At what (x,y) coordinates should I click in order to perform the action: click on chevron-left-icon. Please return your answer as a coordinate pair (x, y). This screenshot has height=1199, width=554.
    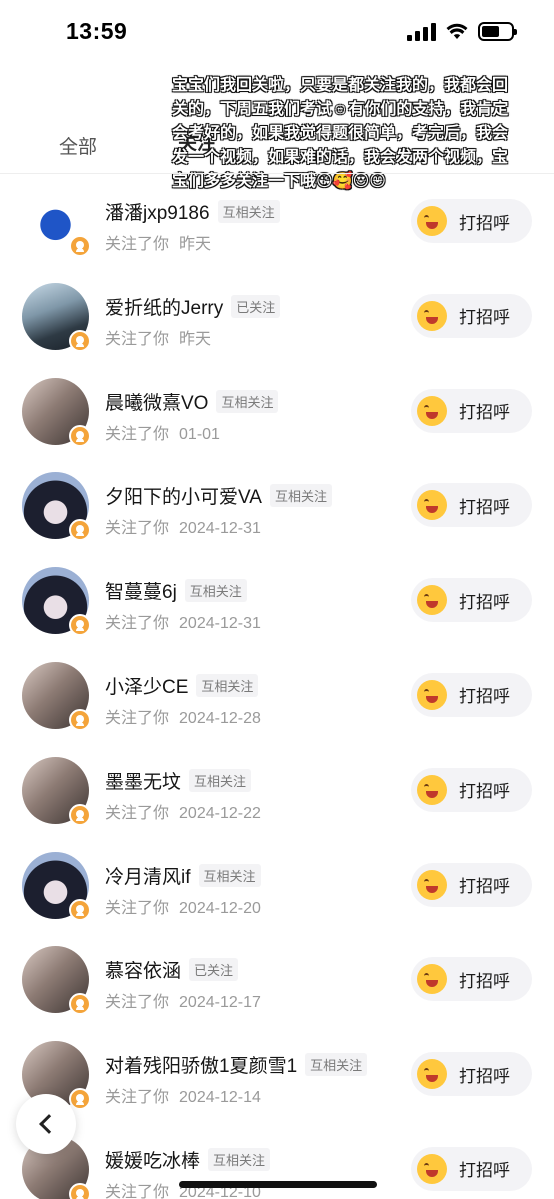
    Looking at the image, I should click on (49, 1124).